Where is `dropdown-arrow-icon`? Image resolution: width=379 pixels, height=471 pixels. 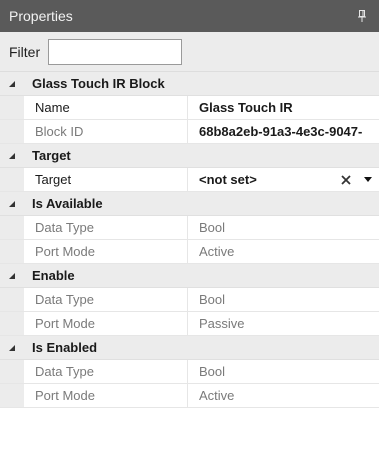
dropdown-arrow-icon is located at coordinates (368, 180).